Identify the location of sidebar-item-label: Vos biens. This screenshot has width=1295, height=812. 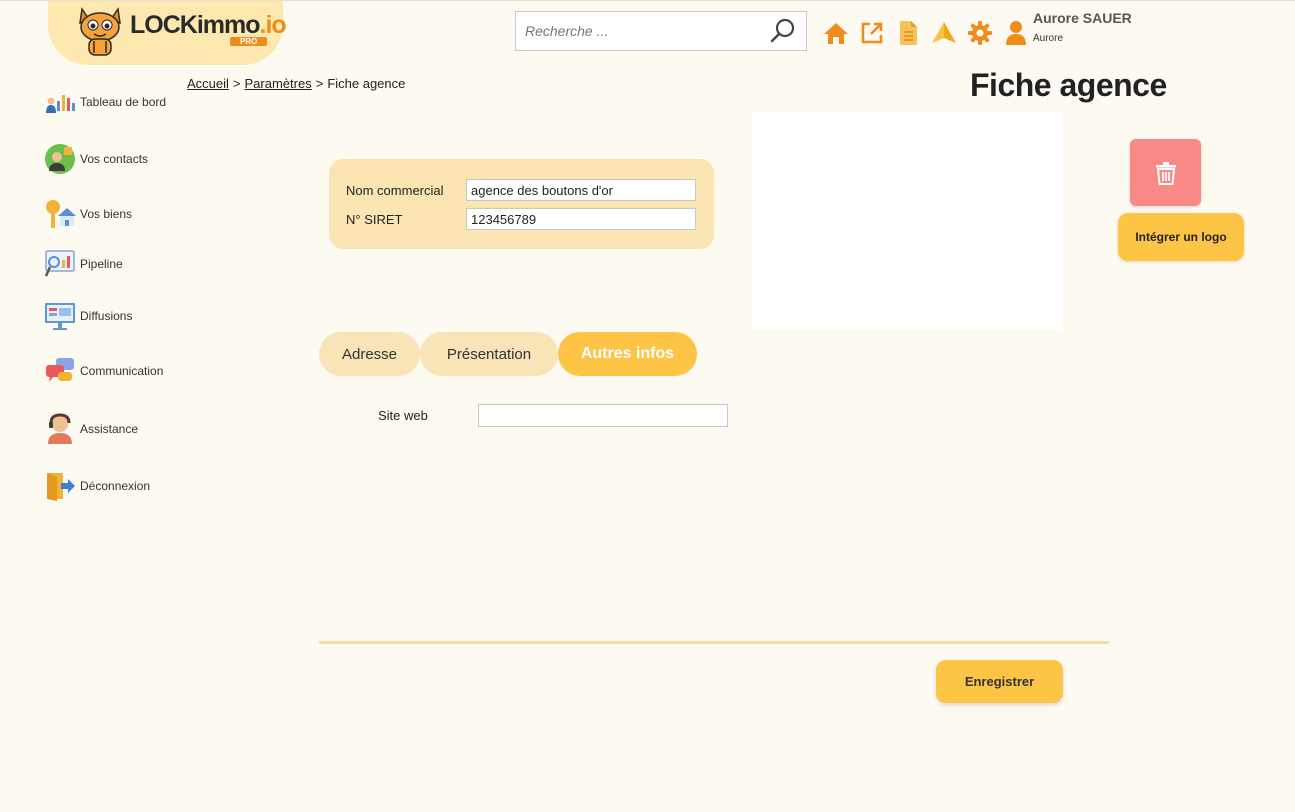
(106, 214).